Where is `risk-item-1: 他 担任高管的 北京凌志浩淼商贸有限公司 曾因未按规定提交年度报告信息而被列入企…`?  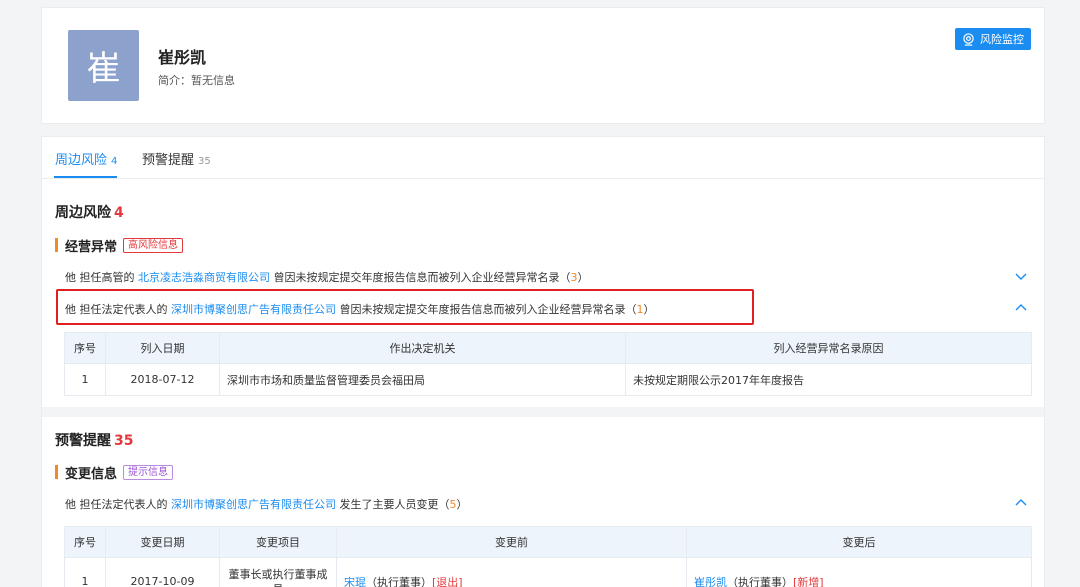
risk-item-1: 他 担任高管的 北京凌志浩淼商贸有限公司 曾因未按规定提交年度报告信息而被列入企… is located at coordinates (327, 277).